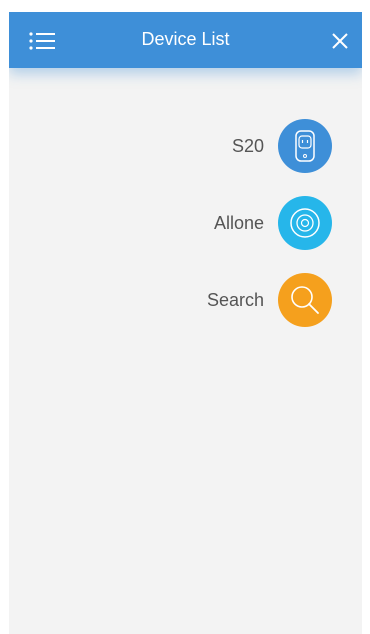 This screenshot has height=634, width=370. I want to click on search-icon-circle, so click(305, 300).